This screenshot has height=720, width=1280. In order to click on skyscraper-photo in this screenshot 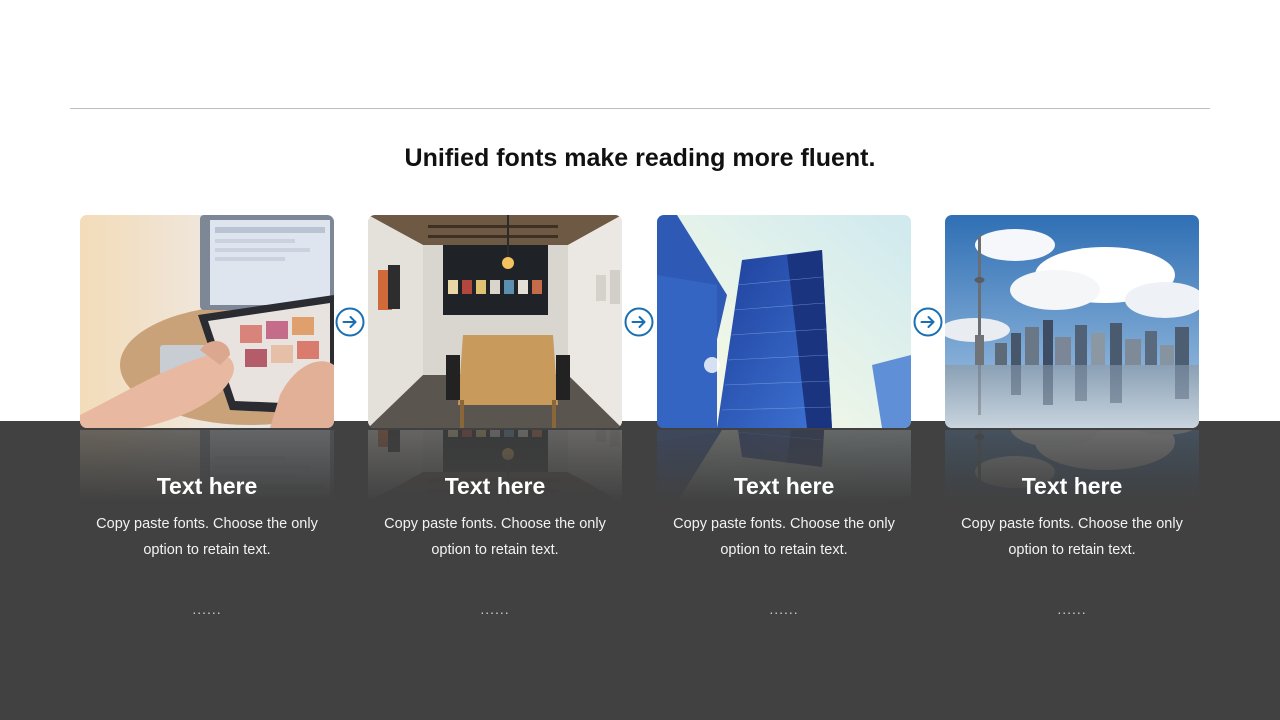, I will do `click(784, 321)`.